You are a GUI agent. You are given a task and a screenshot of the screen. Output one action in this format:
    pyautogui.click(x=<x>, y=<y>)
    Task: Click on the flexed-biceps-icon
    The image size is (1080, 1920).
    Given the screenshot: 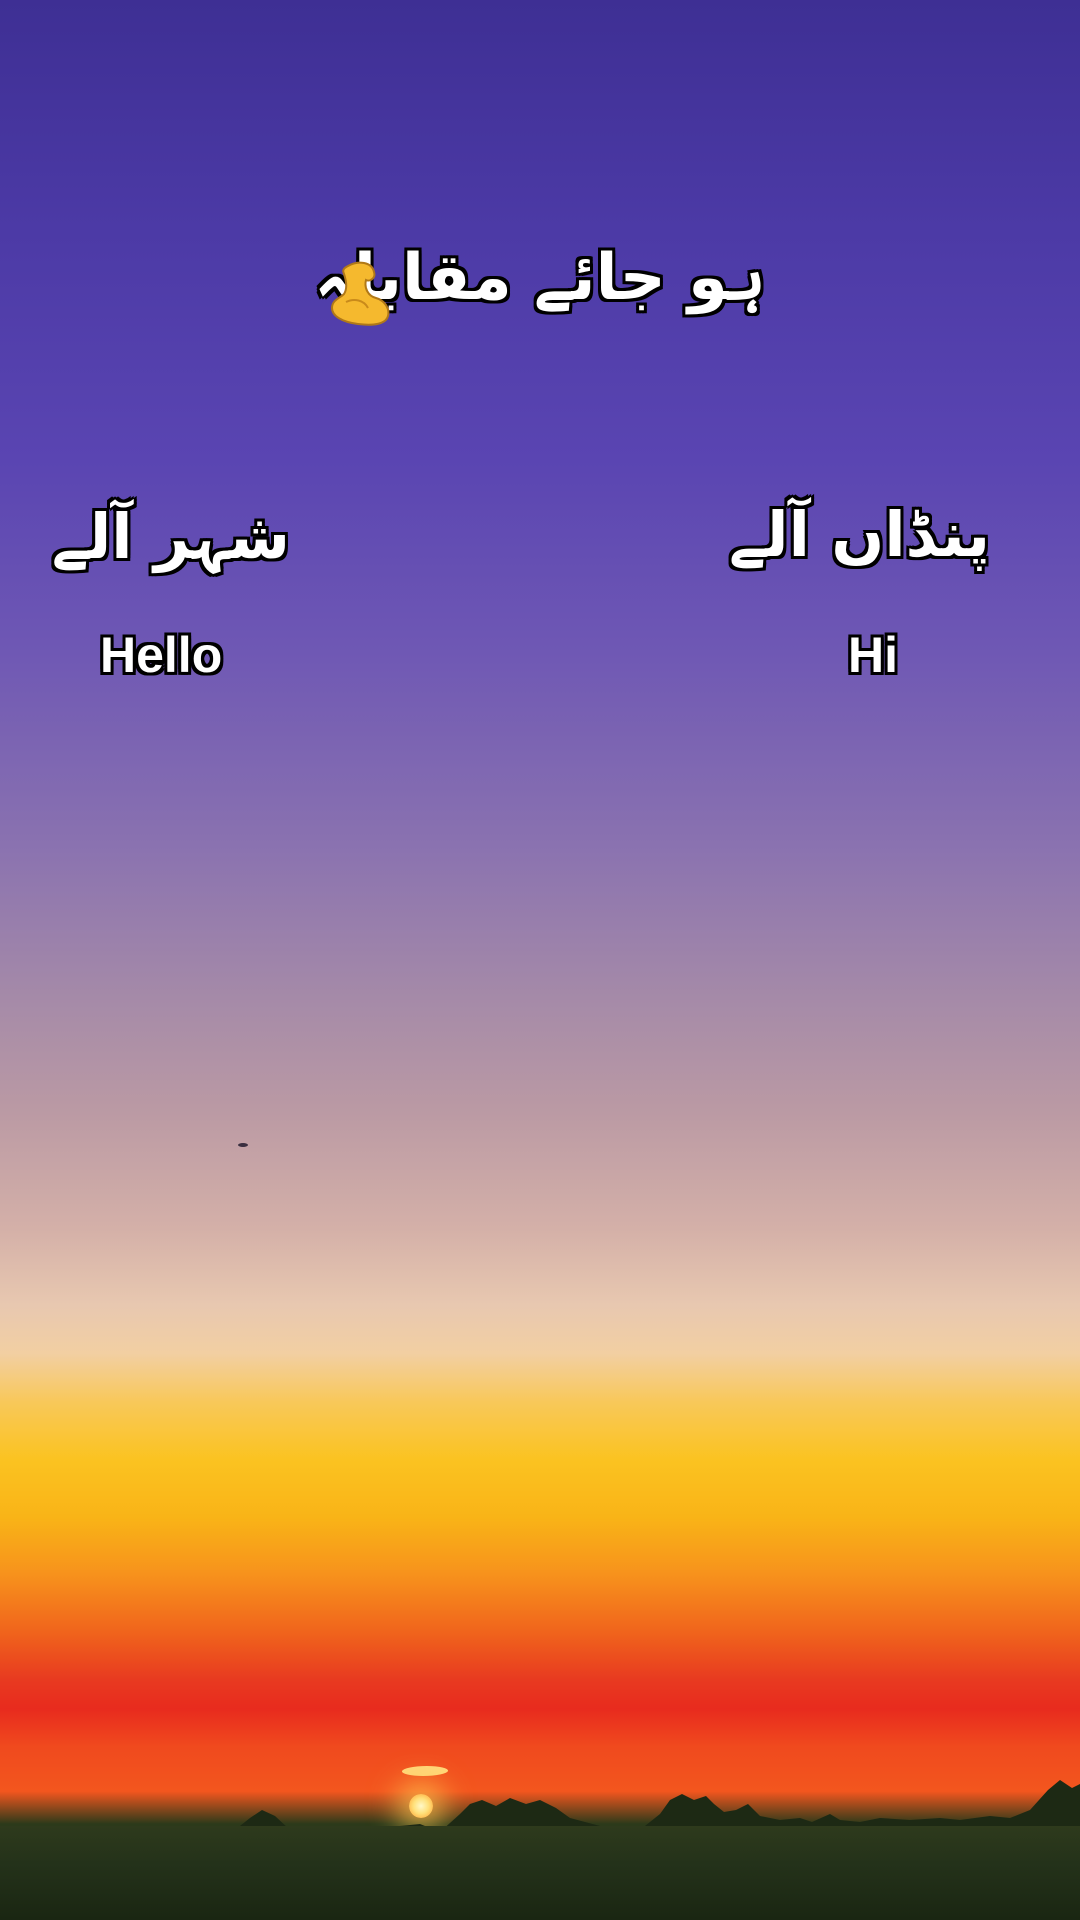 What is the action you would take?
    pyautogui.click(x=360, y=293)
    